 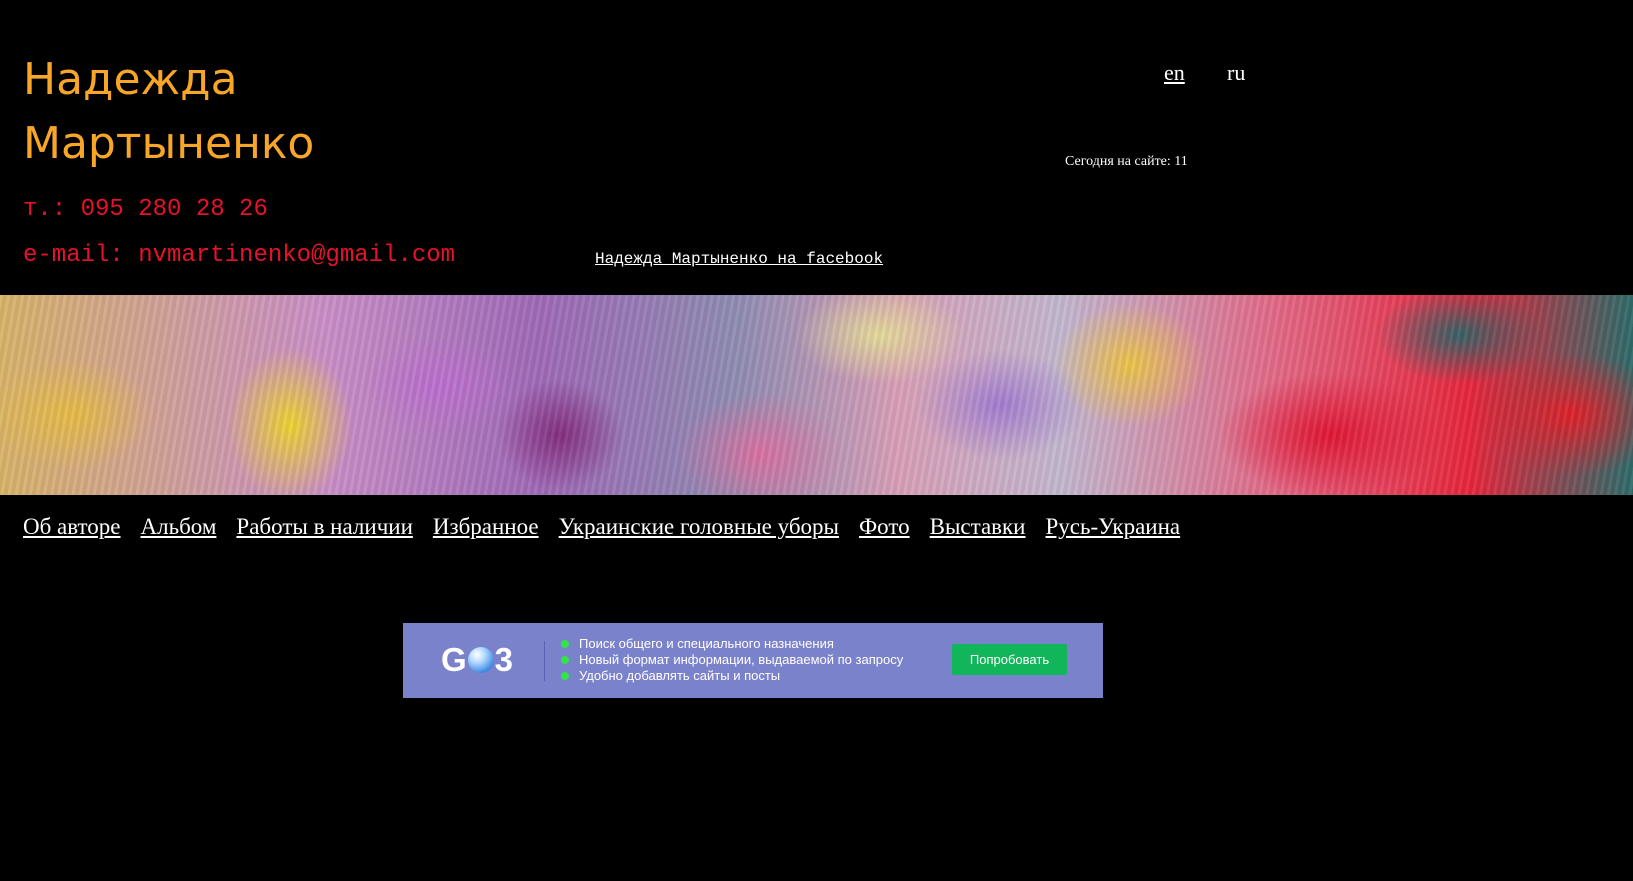 I want to click on ad-feature-item: Поиск общего и специального назначения, so click(x=732, y=644).